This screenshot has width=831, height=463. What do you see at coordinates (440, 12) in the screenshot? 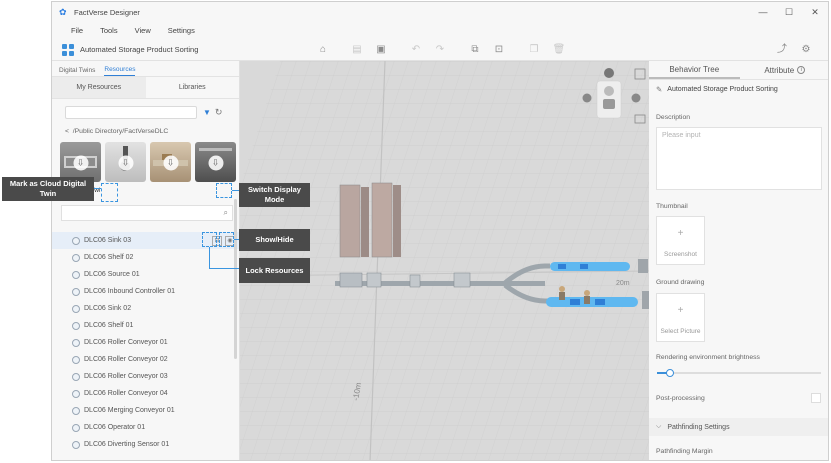
I see `title-bar: ✿ FactVerse Designer — ☐ ✕` at bounding box center [440, 12].